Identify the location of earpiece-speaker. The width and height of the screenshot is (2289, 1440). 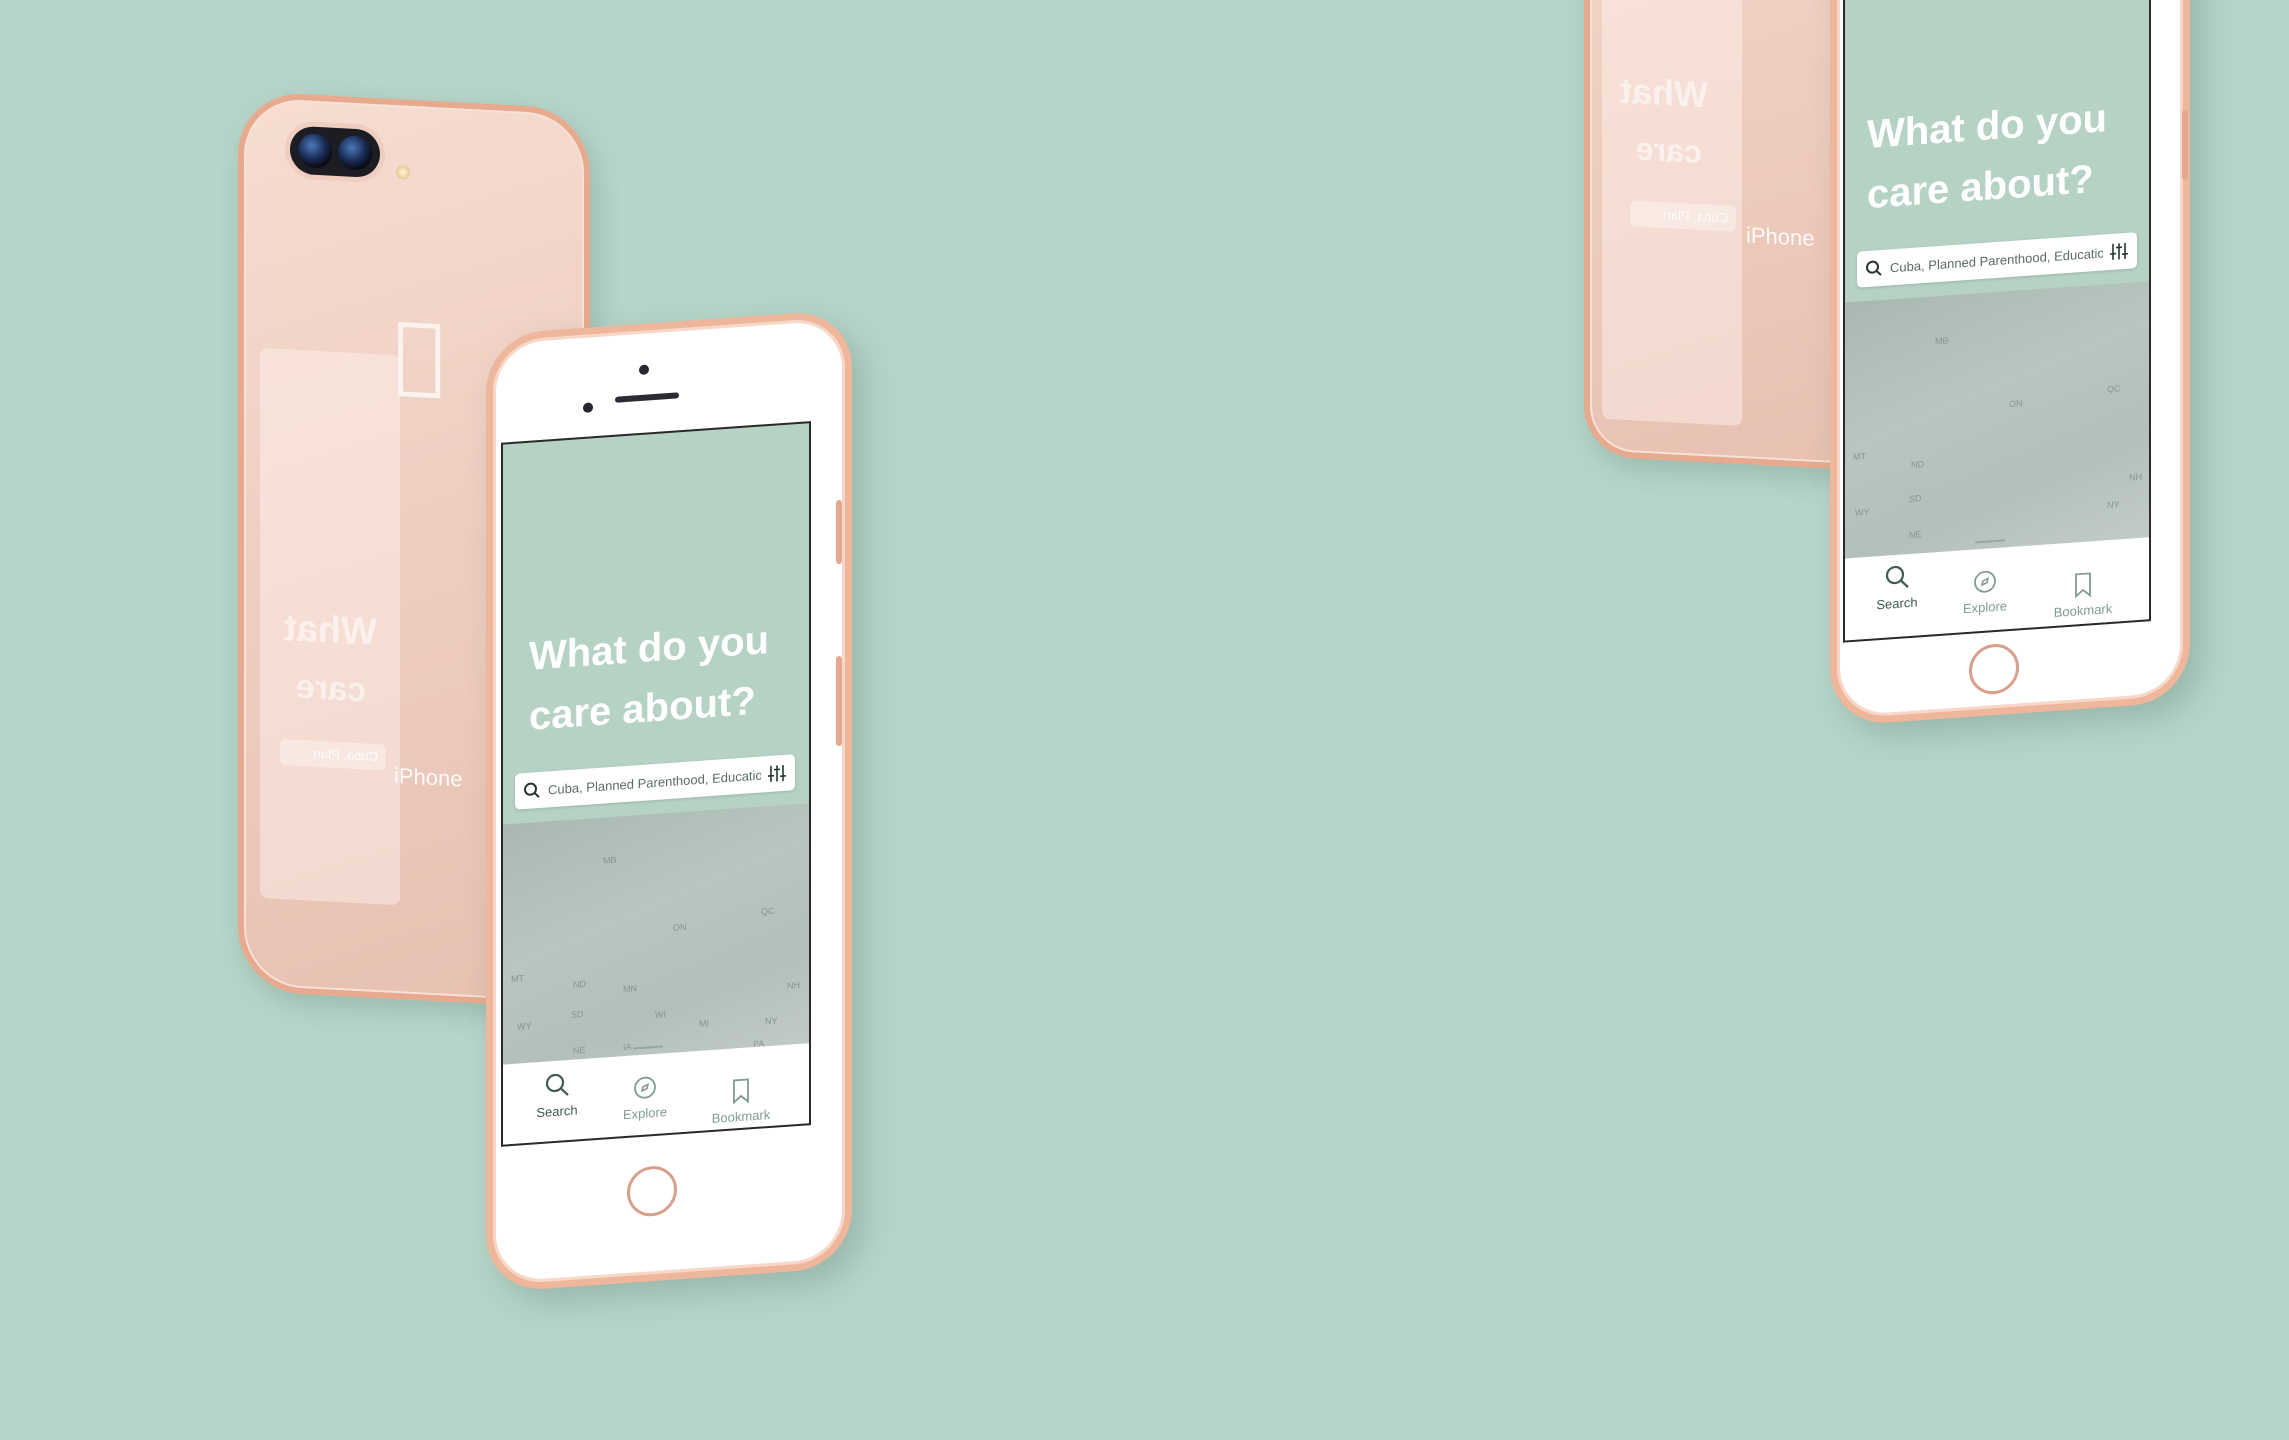
(647, 397).